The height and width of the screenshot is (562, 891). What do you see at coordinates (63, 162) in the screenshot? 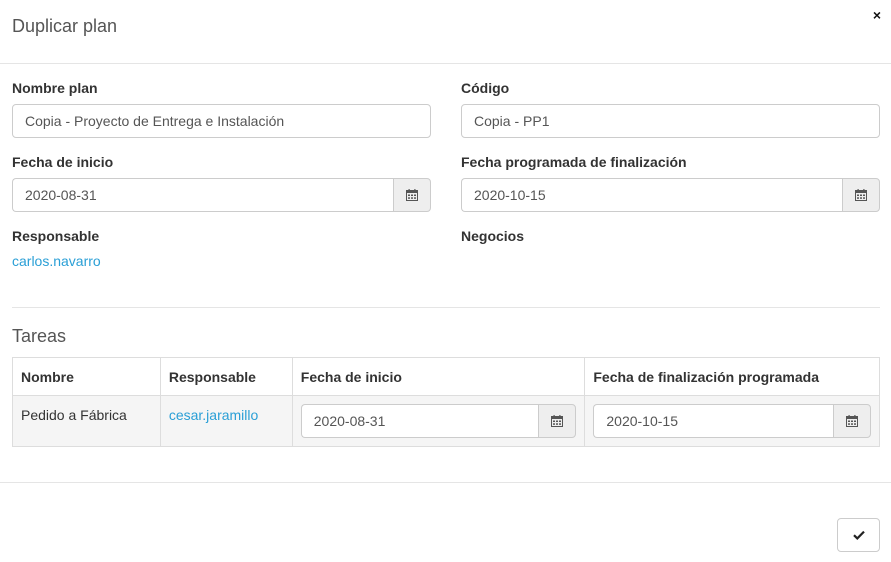
I see `start-date-label: Fecha de inicio` at bounding box center [63, 162].